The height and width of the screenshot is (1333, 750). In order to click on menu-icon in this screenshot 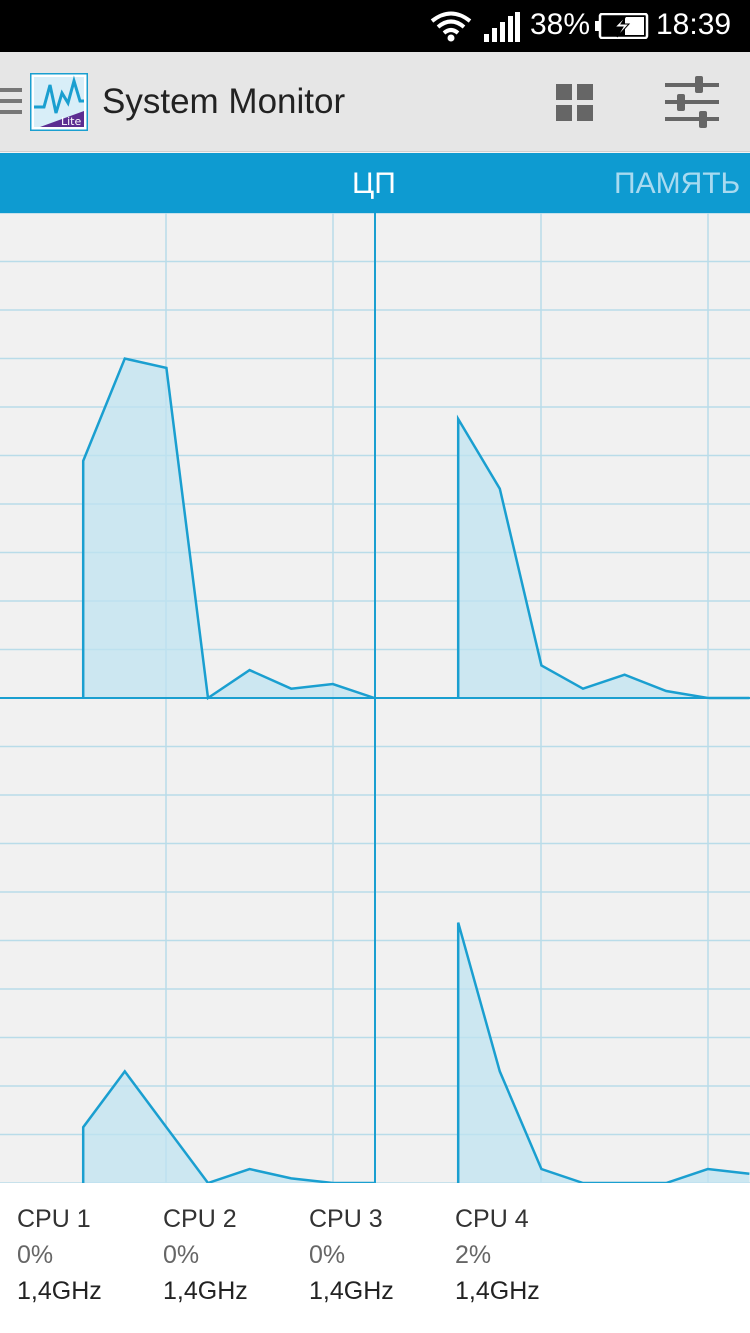, I will do `click(11, 103)`.